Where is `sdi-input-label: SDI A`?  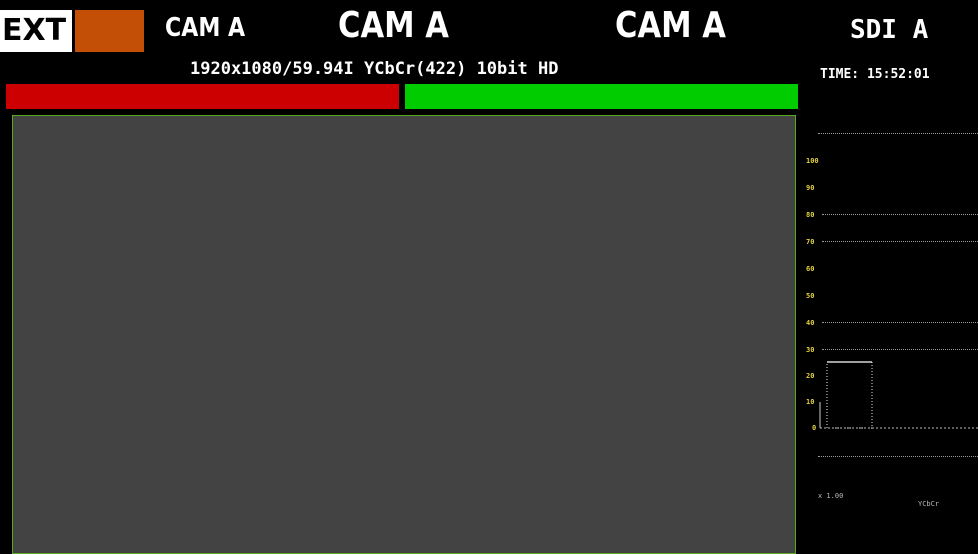
sdi-input-label: SDI A is located at coordinates (889, 30).